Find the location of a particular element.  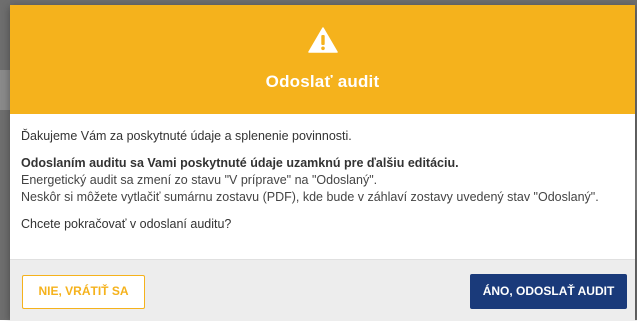

warning-icon is located at coordinates (322, 40).